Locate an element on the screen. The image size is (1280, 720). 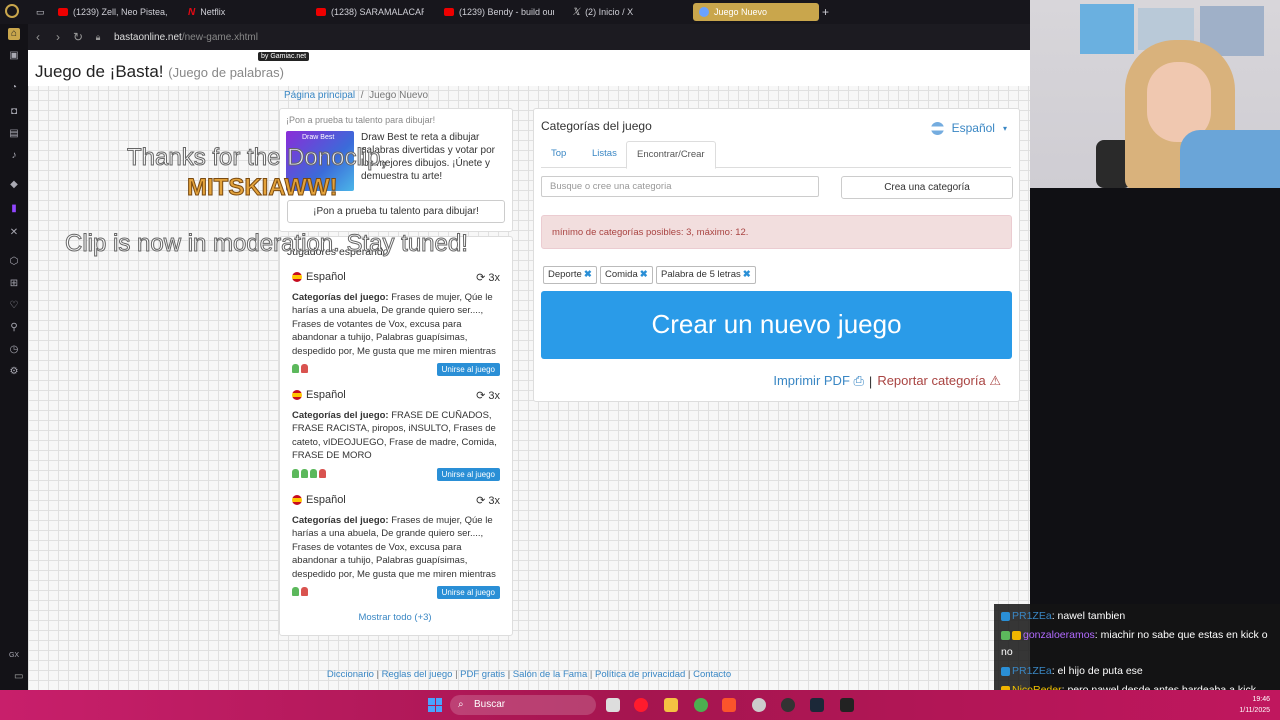
clock-time: 19:46 is located at coordinates (1261, 699).